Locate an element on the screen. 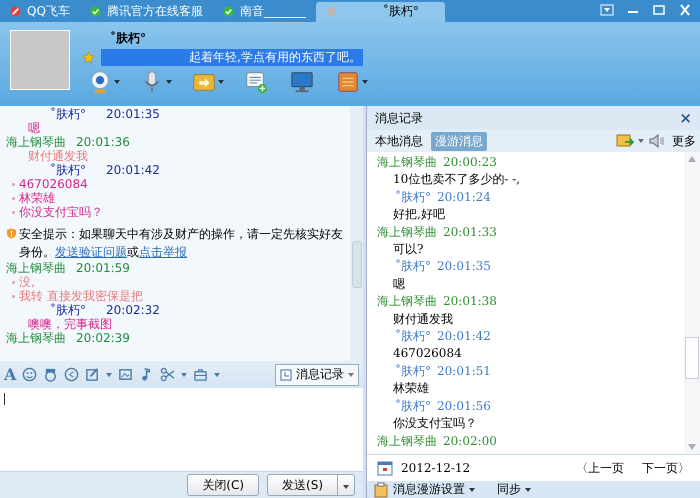  close-panel-button: × is located at coordinates (685, 118).